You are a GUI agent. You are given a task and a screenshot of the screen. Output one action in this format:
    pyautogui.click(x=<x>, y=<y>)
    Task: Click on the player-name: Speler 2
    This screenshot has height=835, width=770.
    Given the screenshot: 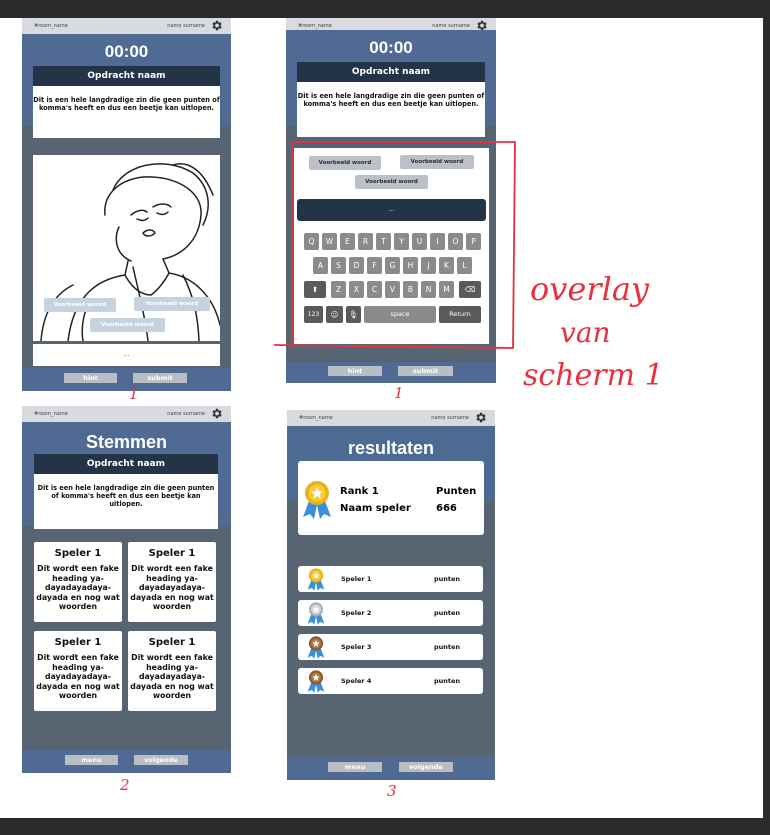 What is the action you would take?
    pyautogui.click(x=356, y=613)
    